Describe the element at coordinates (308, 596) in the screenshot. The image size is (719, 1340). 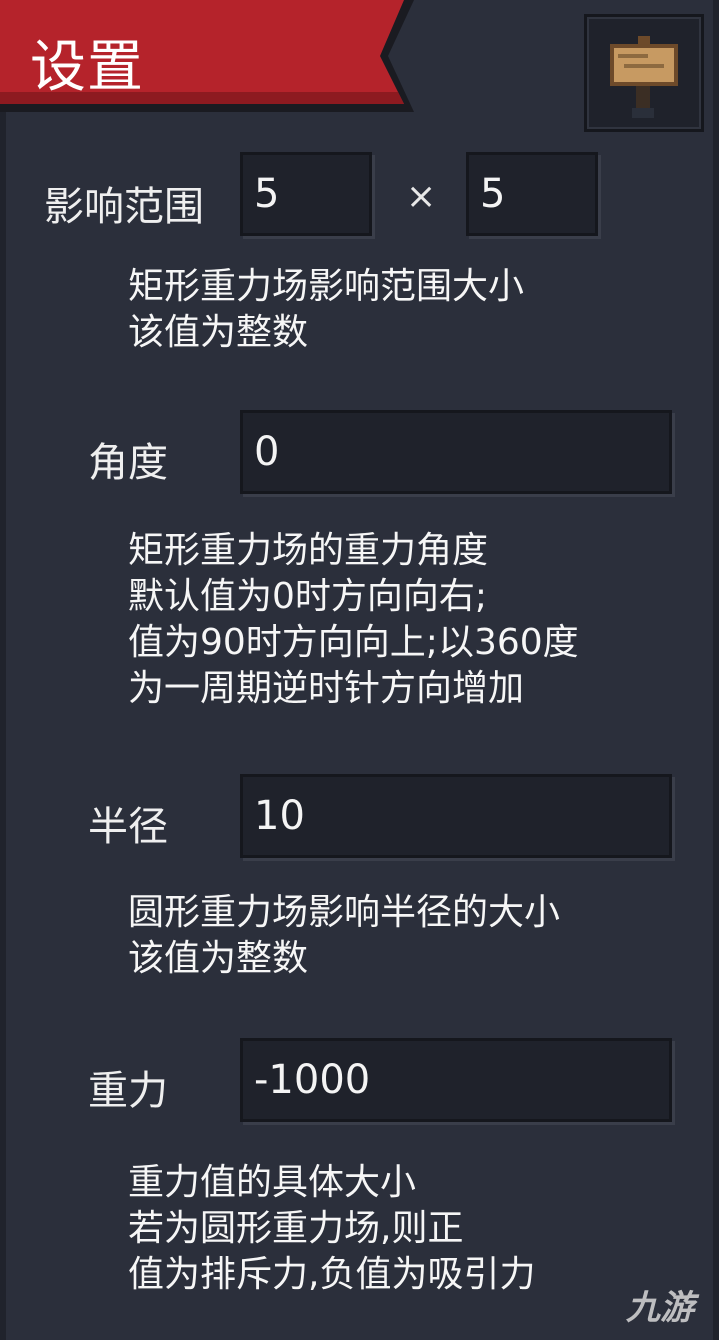
I see `angle-desc-line: 默认值为0时方向向右;` at that location.